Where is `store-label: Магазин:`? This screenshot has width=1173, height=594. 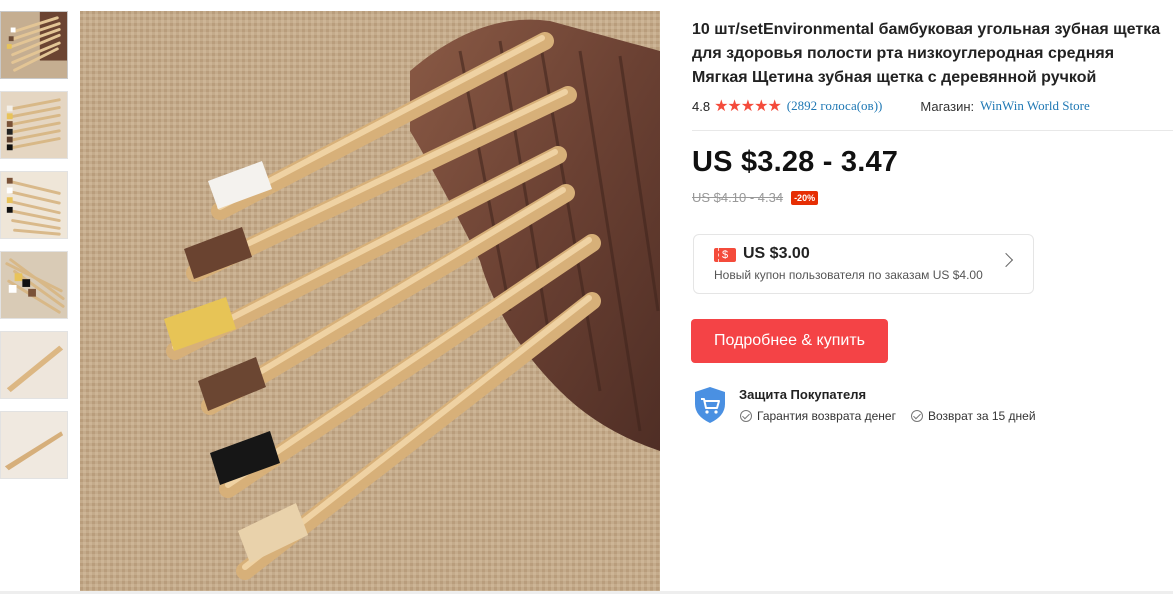 store-label: Магазин: is located at coordinates (947, 106).